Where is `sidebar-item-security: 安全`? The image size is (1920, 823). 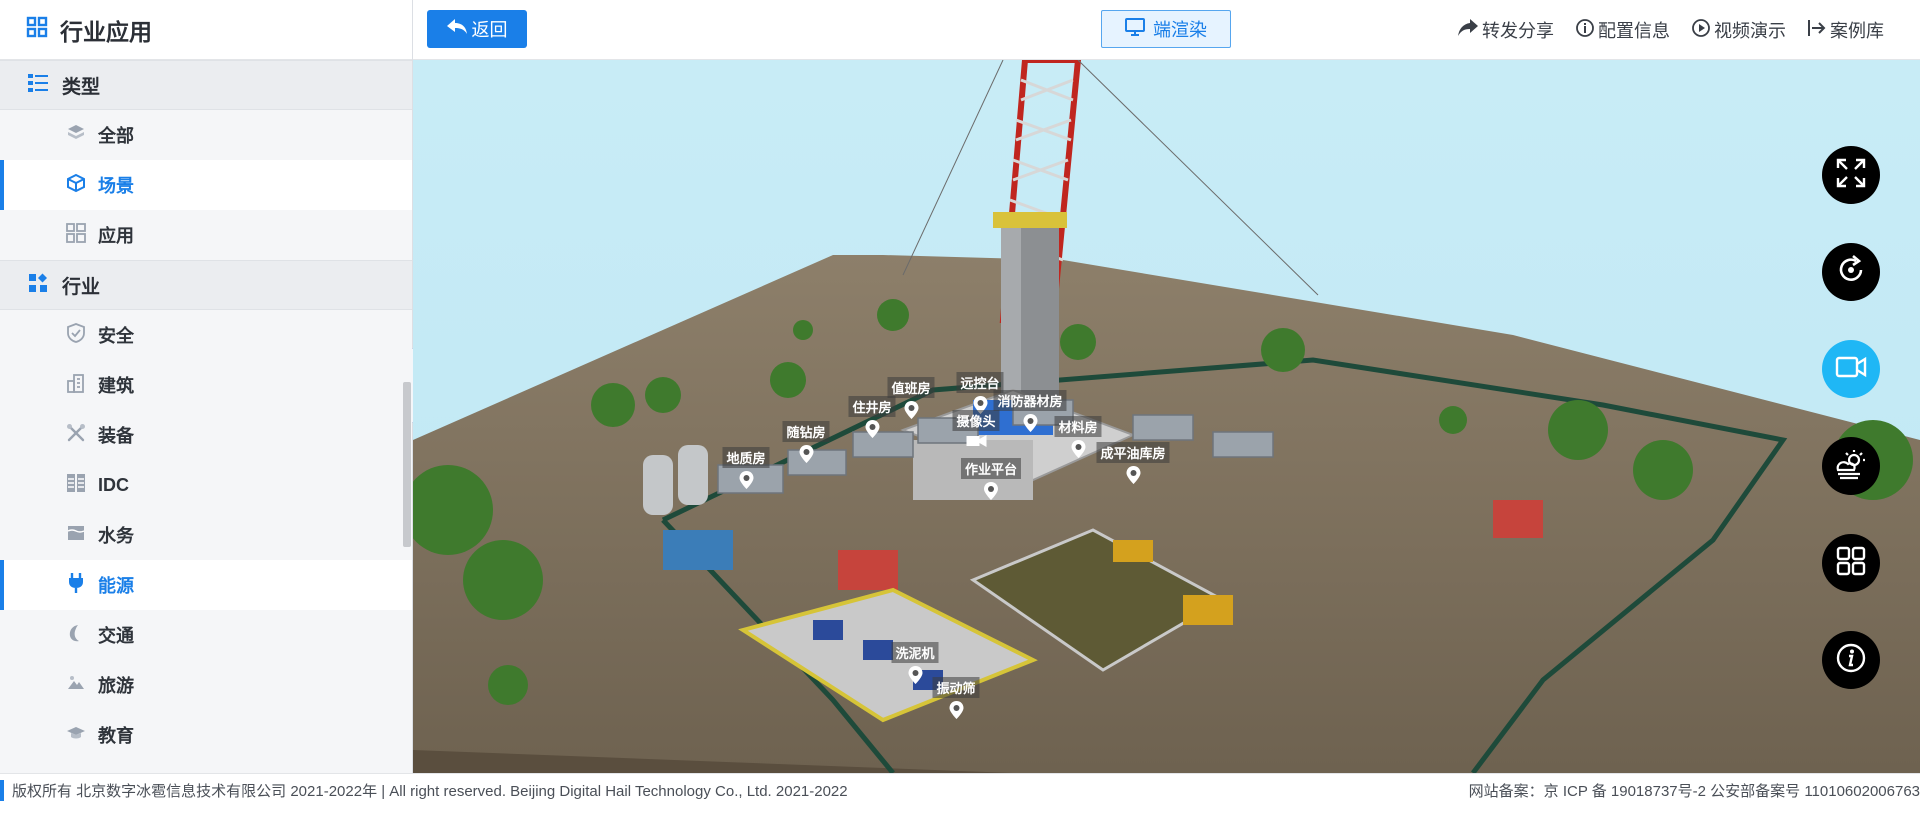 sidebar-item-security: 安全 is located at coordinates (206, 335).